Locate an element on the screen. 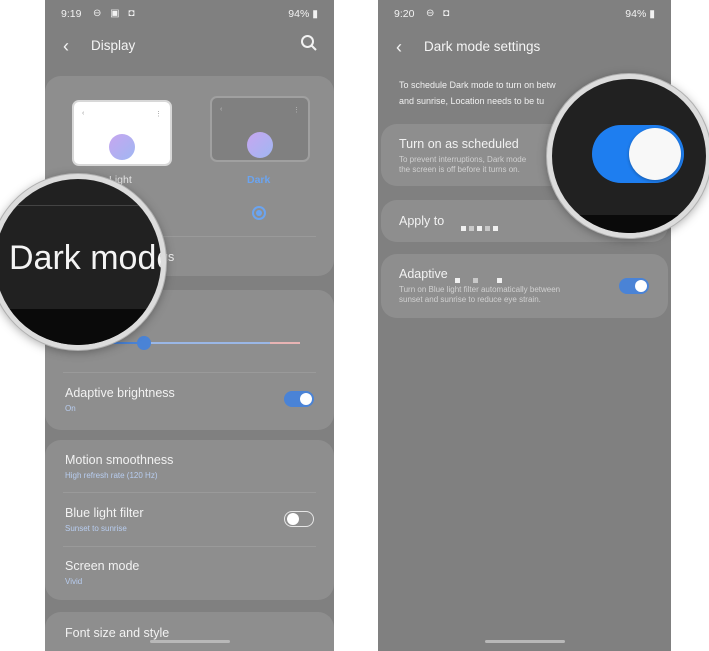 The width and height of the screenshot is (709, 651). adaptive-brightness-toggle is located at coordinates (299, 399).